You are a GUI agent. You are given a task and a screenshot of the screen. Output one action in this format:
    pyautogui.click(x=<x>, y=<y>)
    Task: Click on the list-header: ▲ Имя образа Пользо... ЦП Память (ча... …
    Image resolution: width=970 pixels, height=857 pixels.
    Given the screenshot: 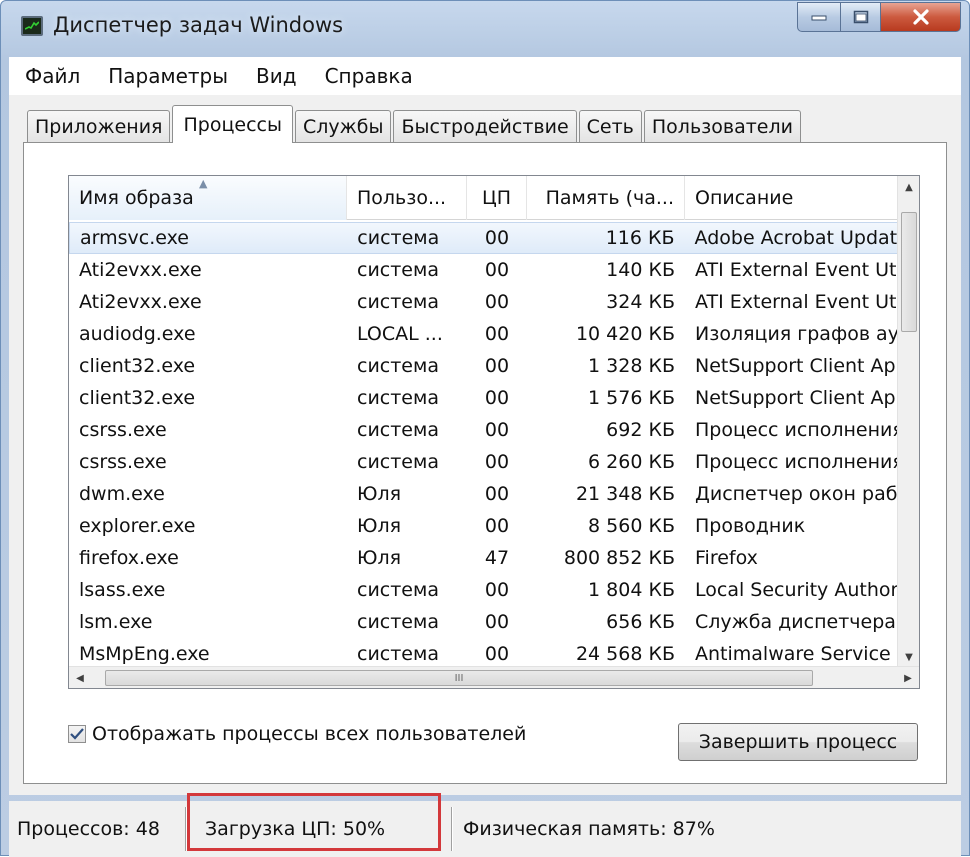 What is the action you would take?
    pyautogui.click(x=484, y=198)
    